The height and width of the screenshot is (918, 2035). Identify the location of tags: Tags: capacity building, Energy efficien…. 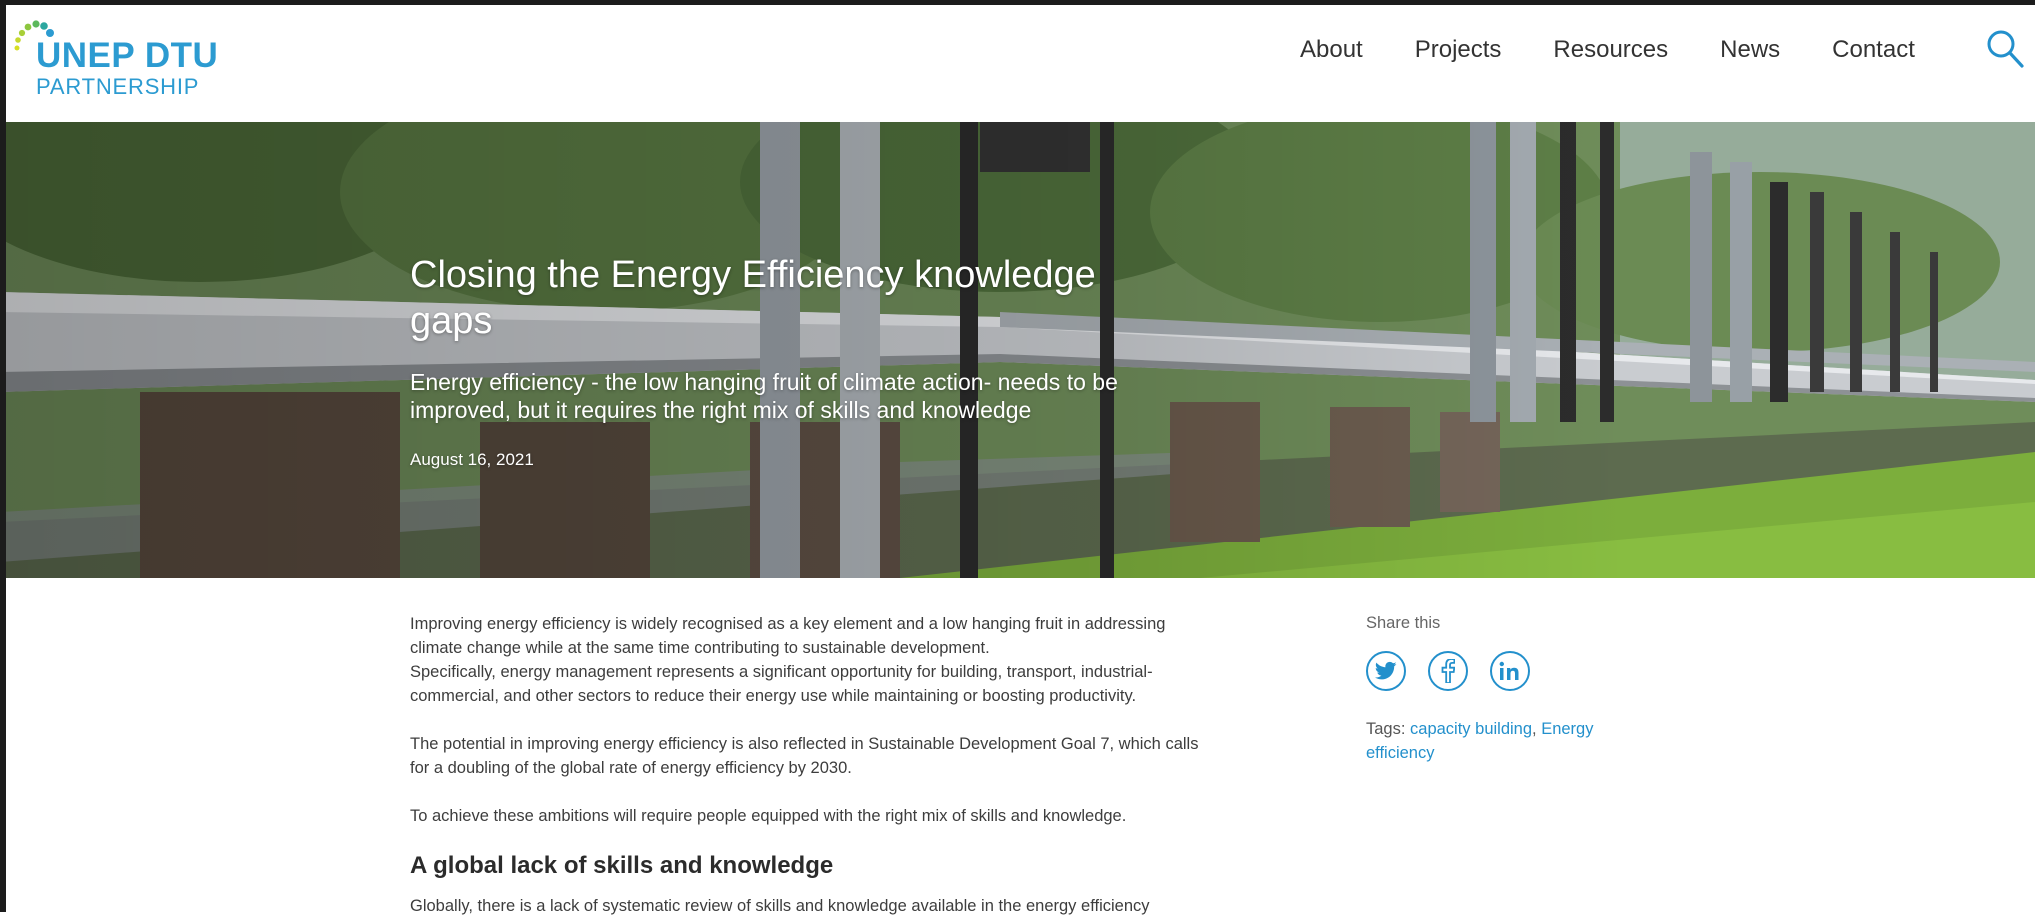
(1506, 741).